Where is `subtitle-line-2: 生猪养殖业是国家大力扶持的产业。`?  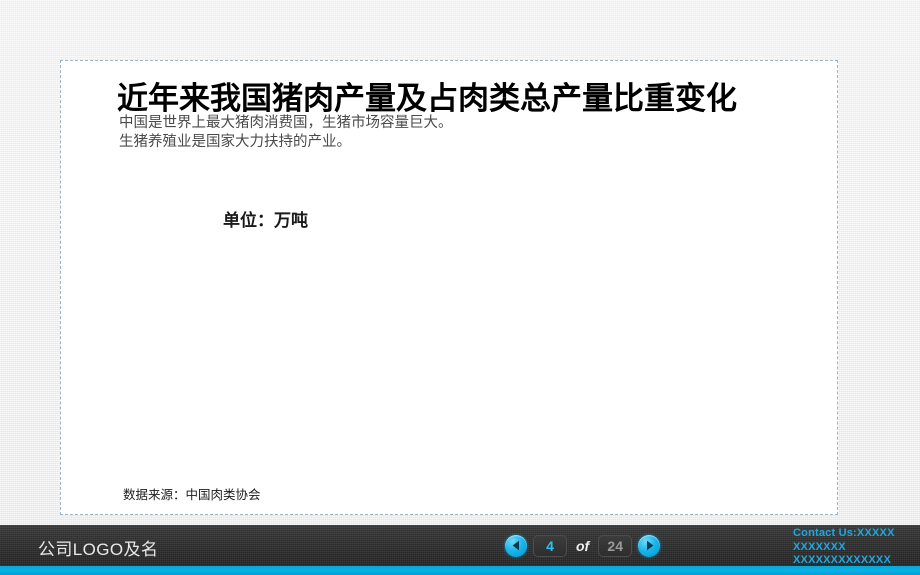 subtitle-line-2: 生猪养殖业是国家大力扶持的产业。 is located at coordinates (235, 142).